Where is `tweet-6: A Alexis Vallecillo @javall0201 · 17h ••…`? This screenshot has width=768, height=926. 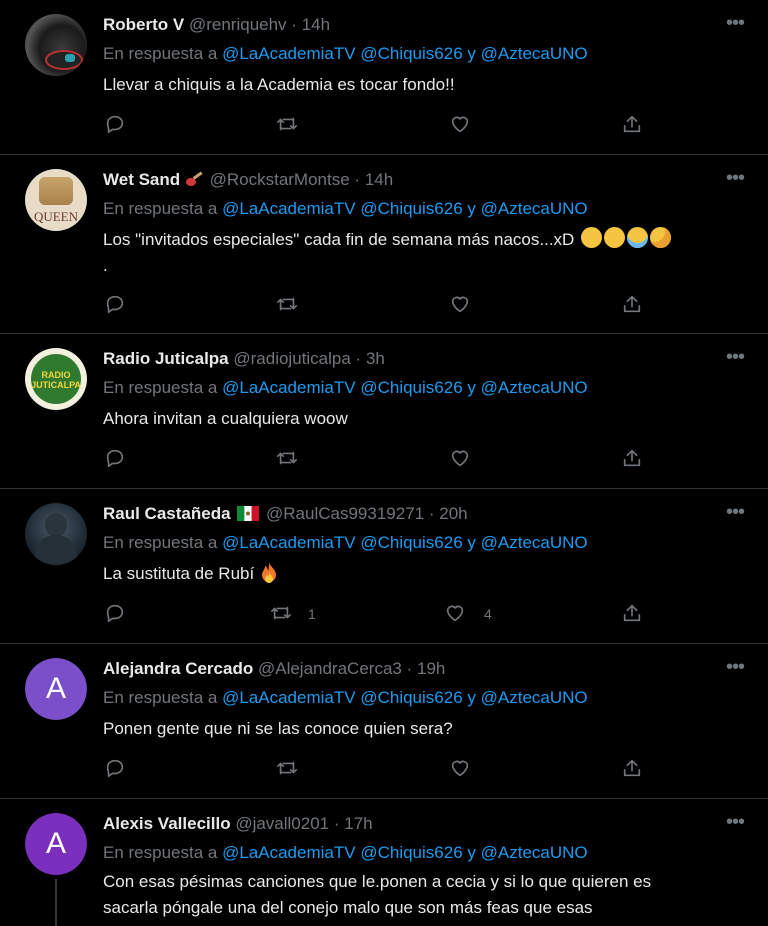 tweet-6: A Alexis Vallecillo @javall0201 · 17h ••… is located at coordinates (384, 862).